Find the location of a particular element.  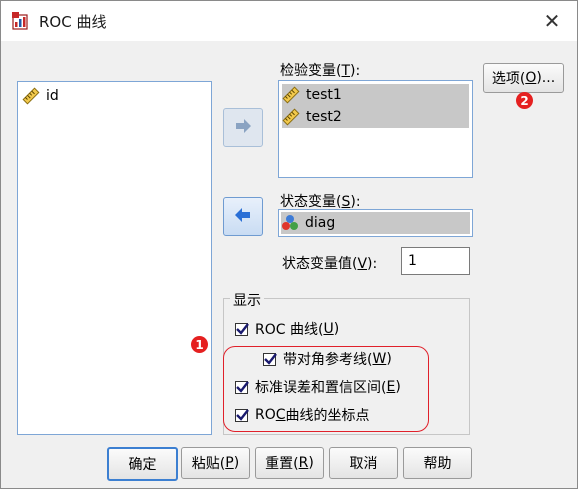

reset-button: 重置(R) is located at coordinates (289, 463).